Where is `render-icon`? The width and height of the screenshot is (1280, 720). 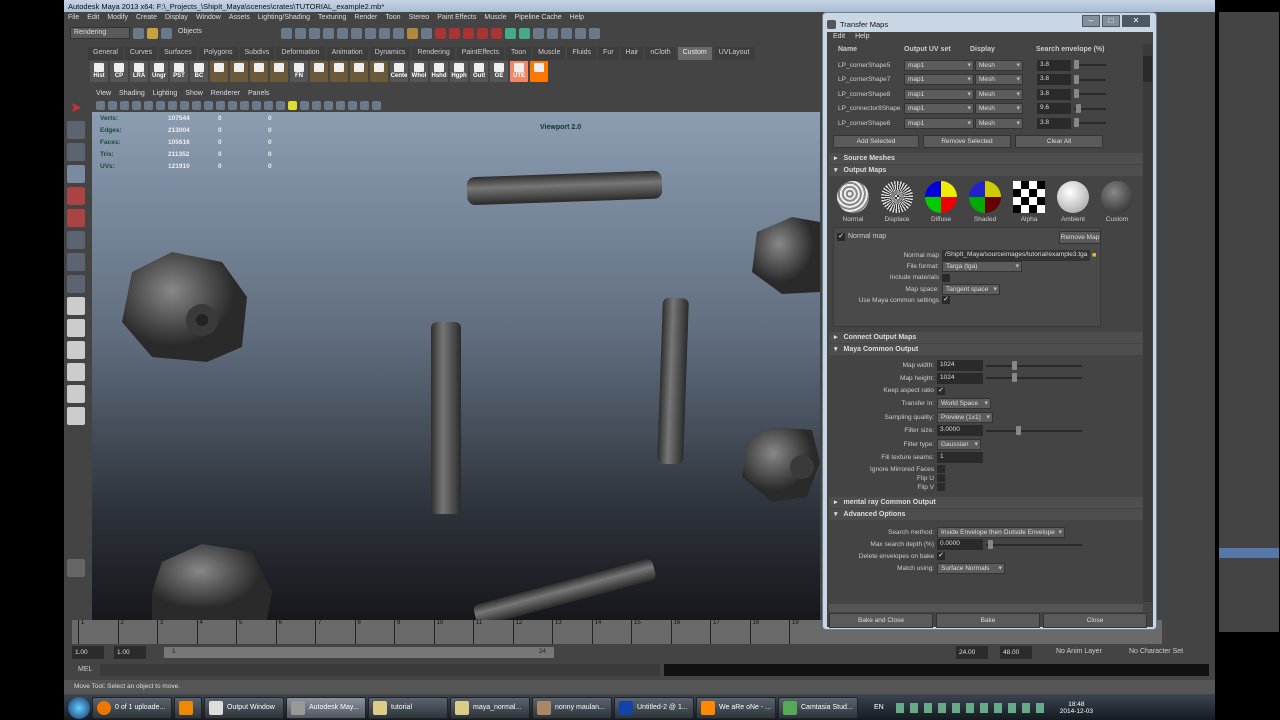
render-icon is located at coordinates (510, 33).